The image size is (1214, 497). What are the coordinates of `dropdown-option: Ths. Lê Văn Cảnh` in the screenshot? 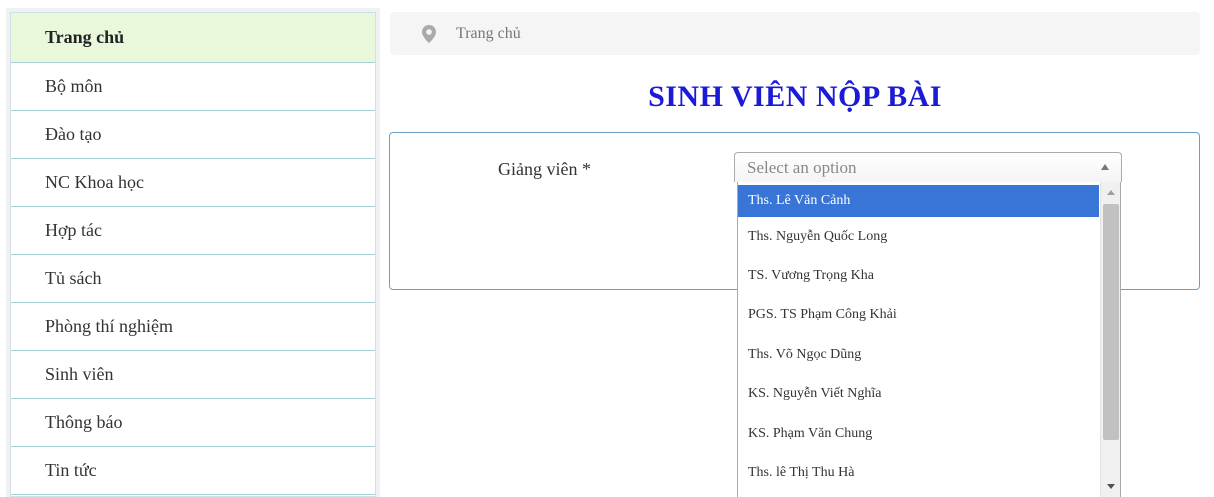 It's located at (918, 201).